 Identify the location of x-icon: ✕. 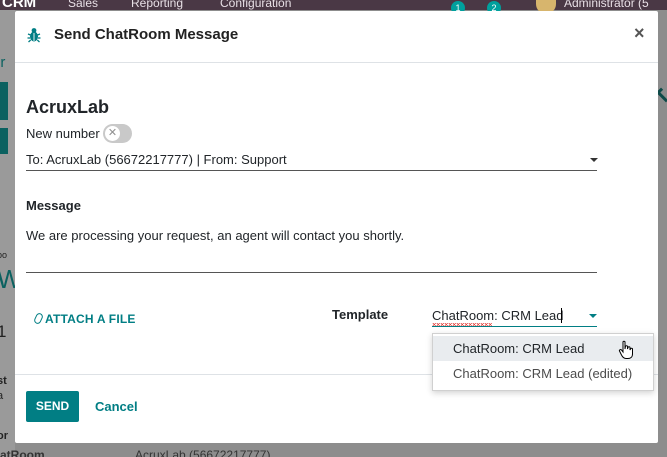
(112, 133).